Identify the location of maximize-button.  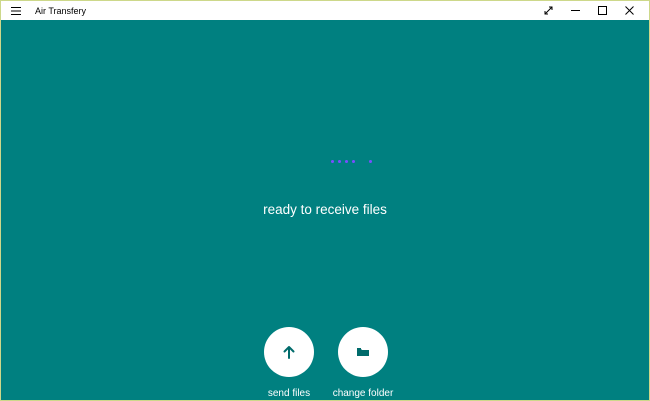
(602, 10).